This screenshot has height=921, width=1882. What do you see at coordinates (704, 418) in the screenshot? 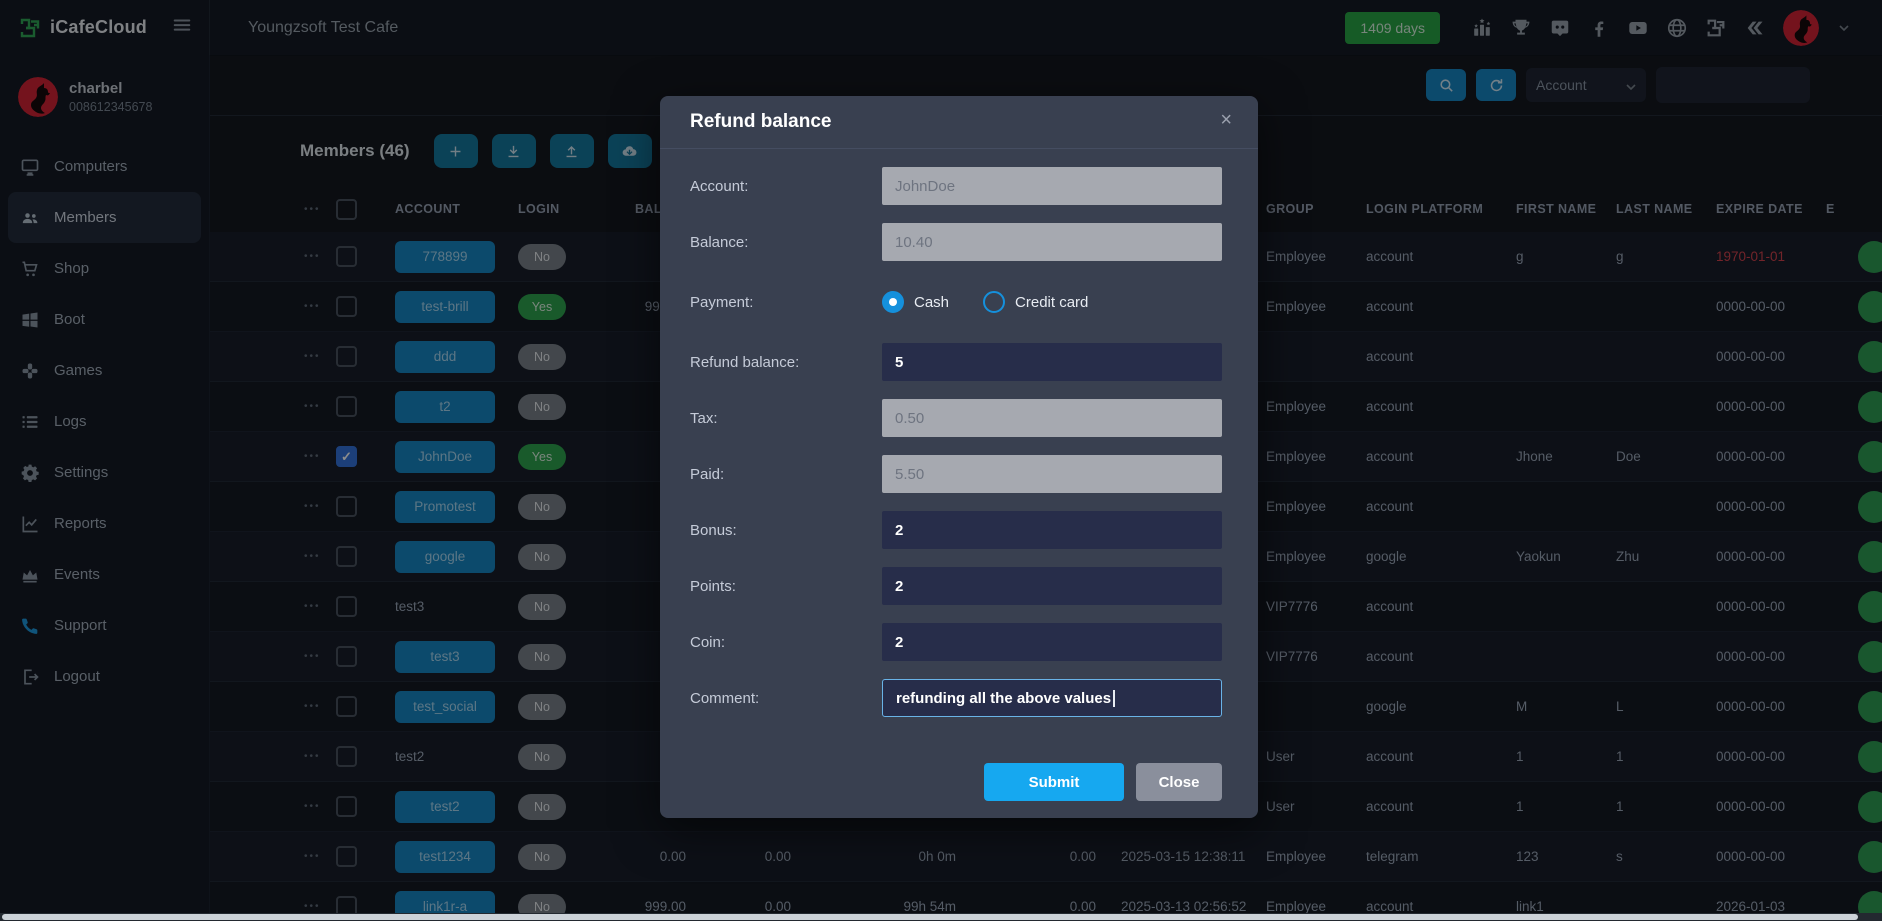
I see `tax-label: Tax:` at bounding box center [704, 418].